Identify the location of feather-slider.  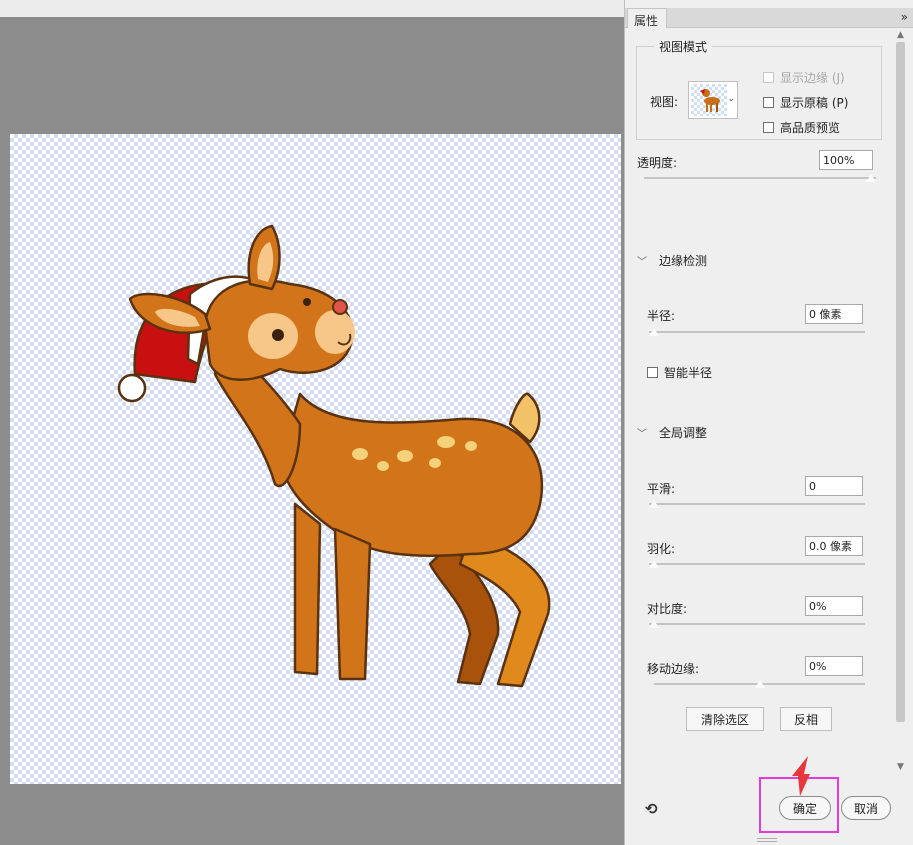
(756, 564).